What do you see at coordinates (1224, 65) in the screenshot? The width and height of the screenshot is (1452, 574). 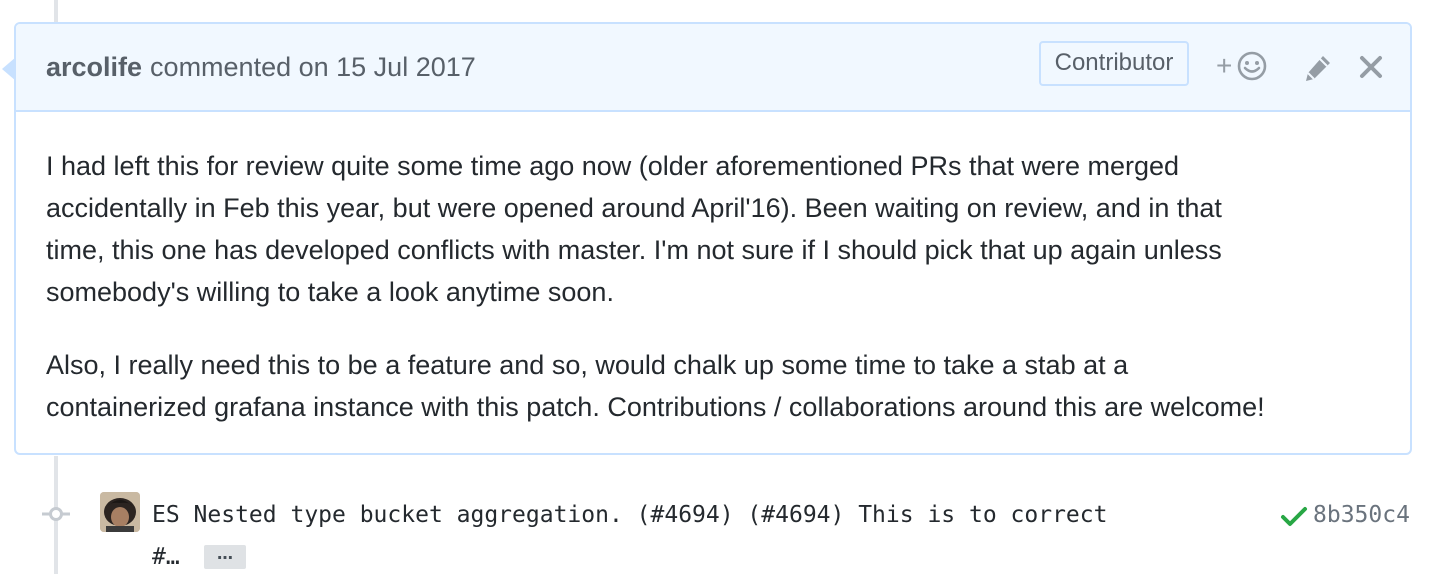 I see `reaction-plus-label: +` at bounding box center [1224, 65].